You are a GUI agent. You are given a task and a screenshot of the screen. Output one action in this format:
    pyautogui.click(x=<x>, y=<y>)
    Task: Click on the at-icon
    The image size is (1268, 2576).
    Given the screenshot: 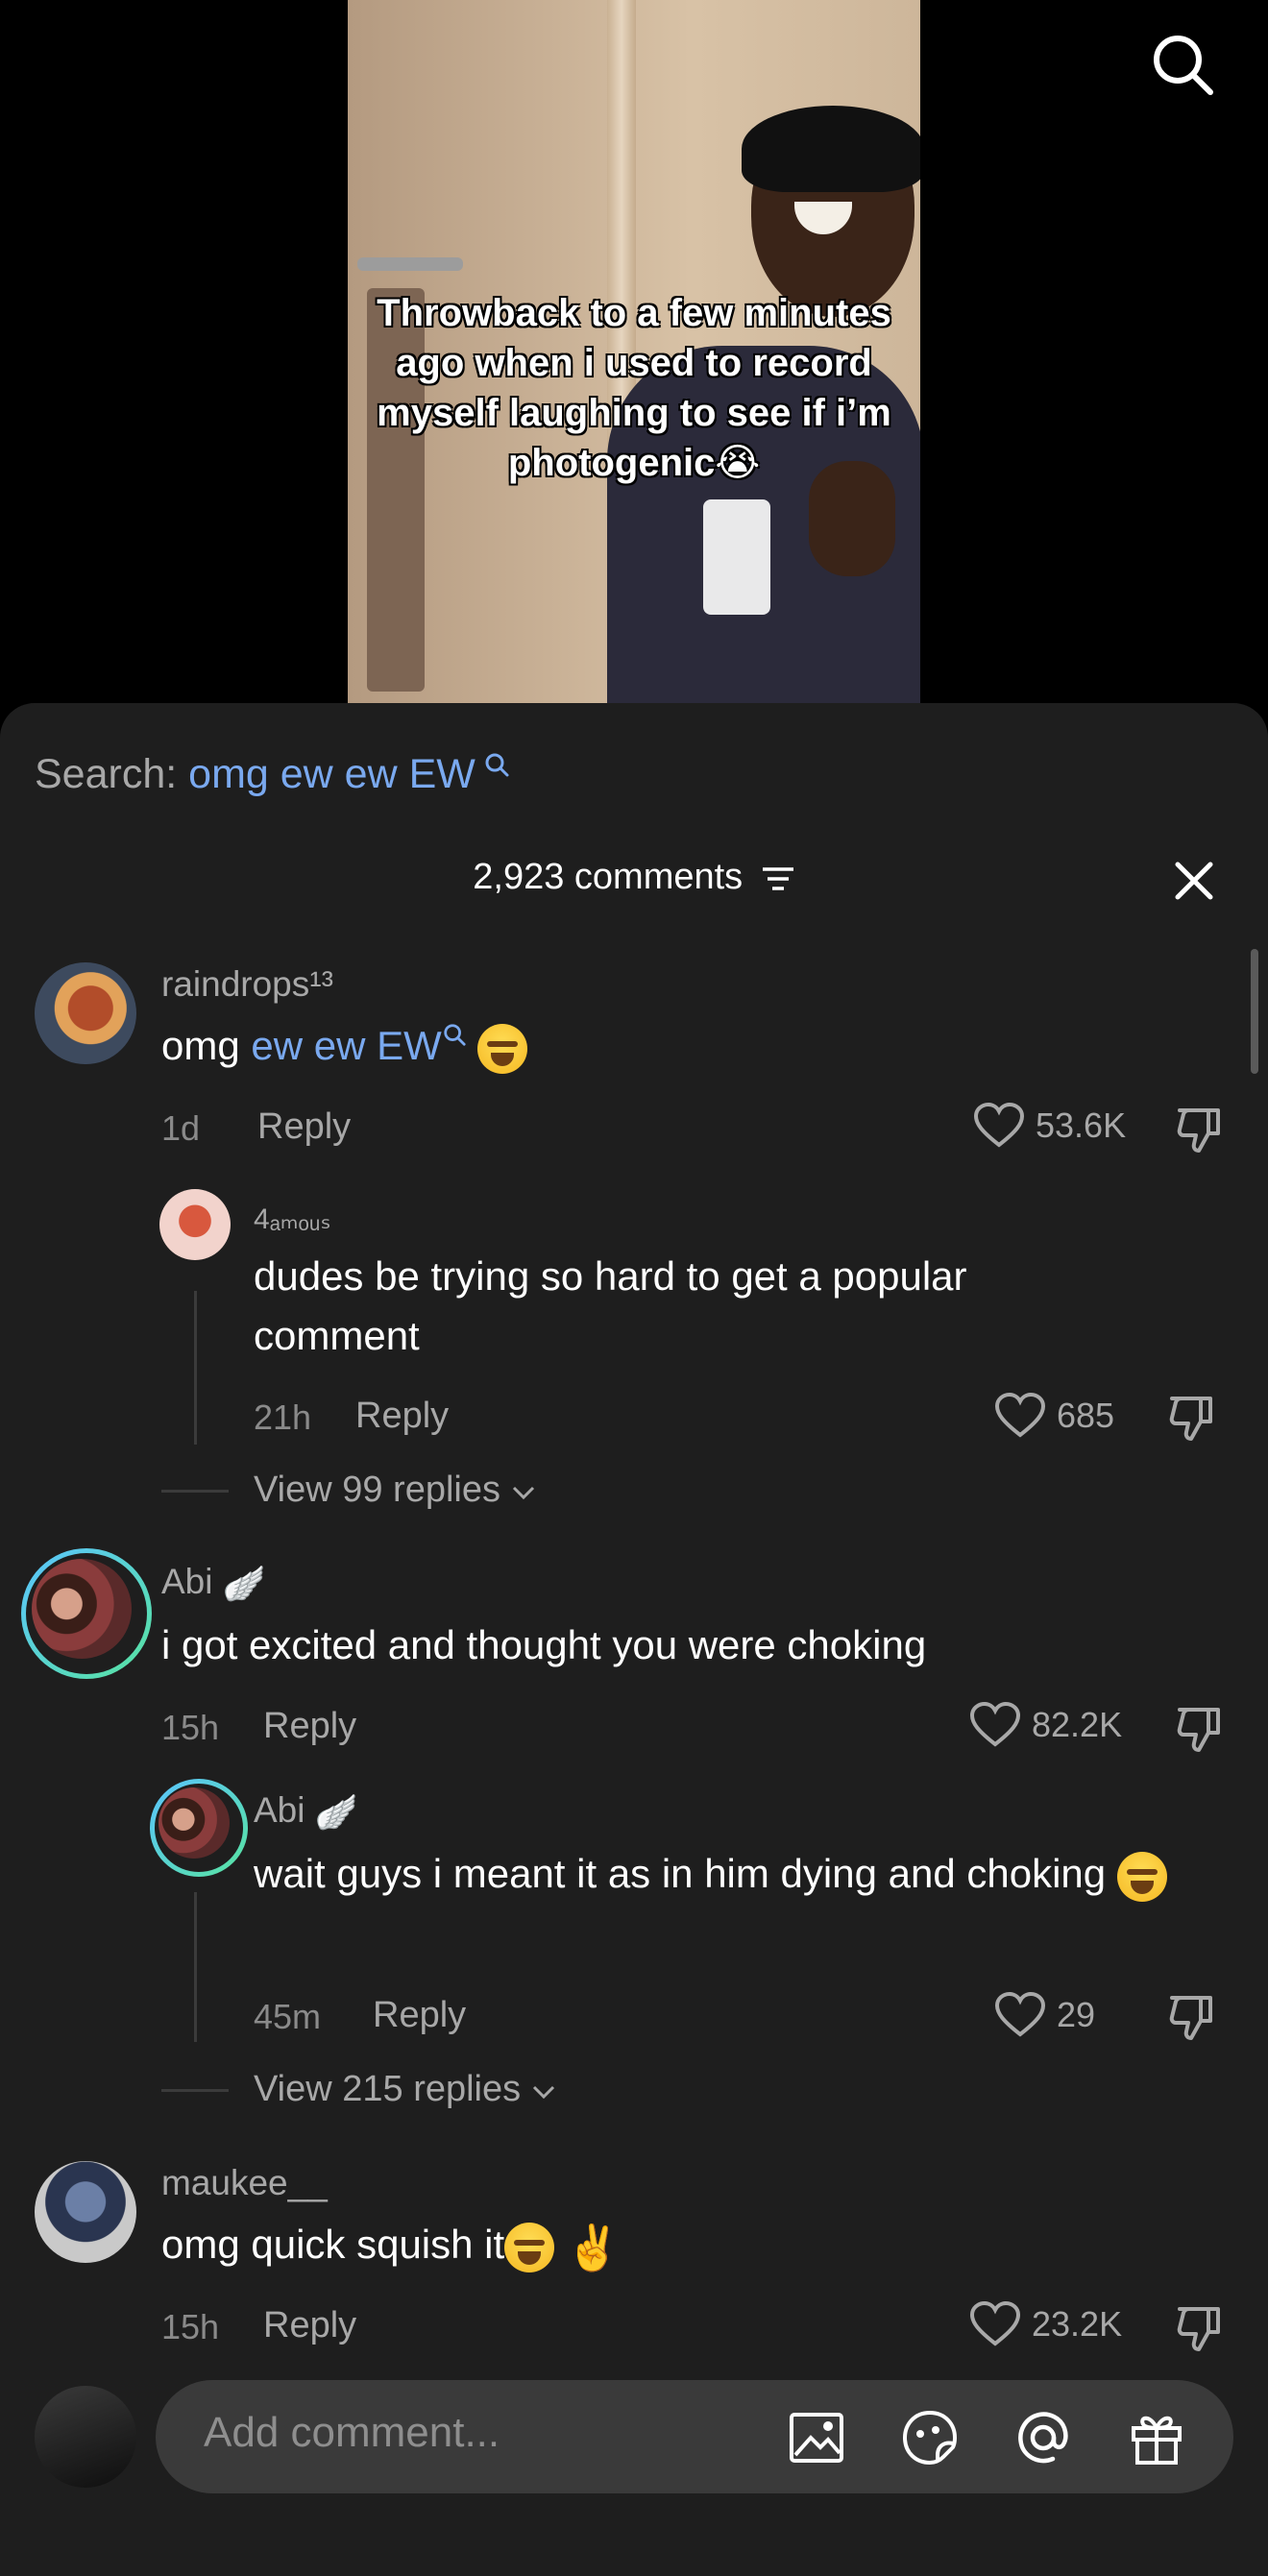 What is the action you would take?
    pyautogui.click(x=1043, y=2438)
    